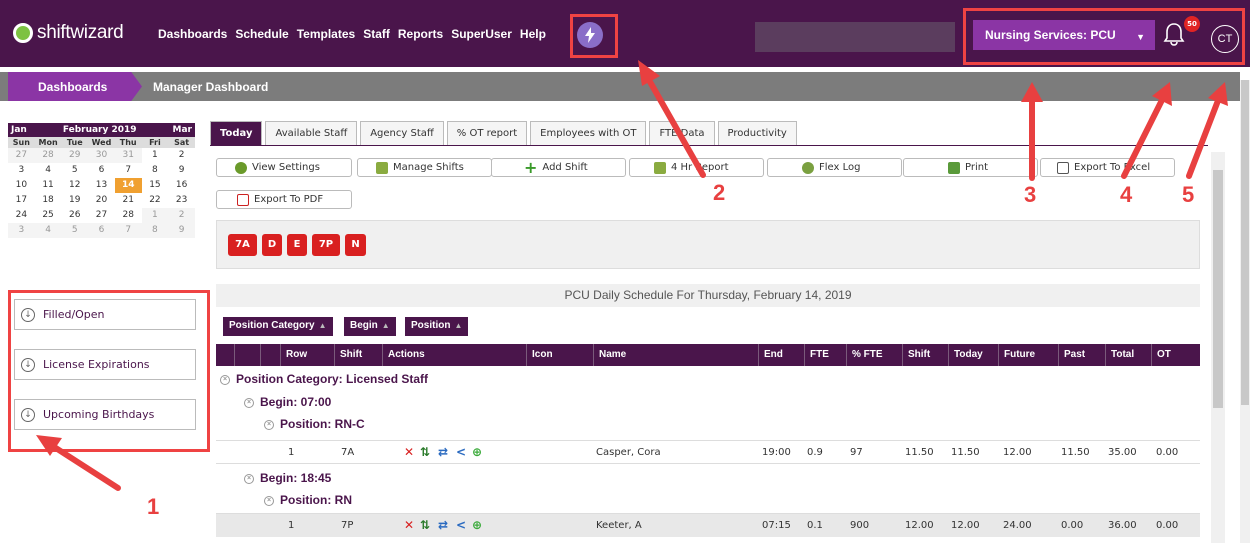 The width and height of the screenshot is (1250, 543). Describe the element at coordinates (925, 355) in the screenshot. I see `col-shift-hrs: Shift` at that location.